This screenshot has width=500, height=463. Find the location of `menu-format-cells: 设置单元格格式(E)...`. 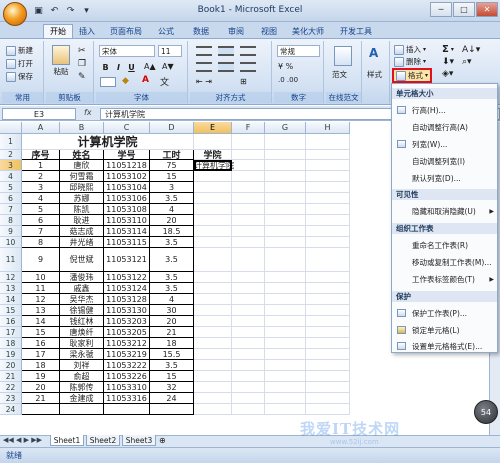

menu-format-cells: 设置单元格格式(E)... is located at coordinates (444, 346).